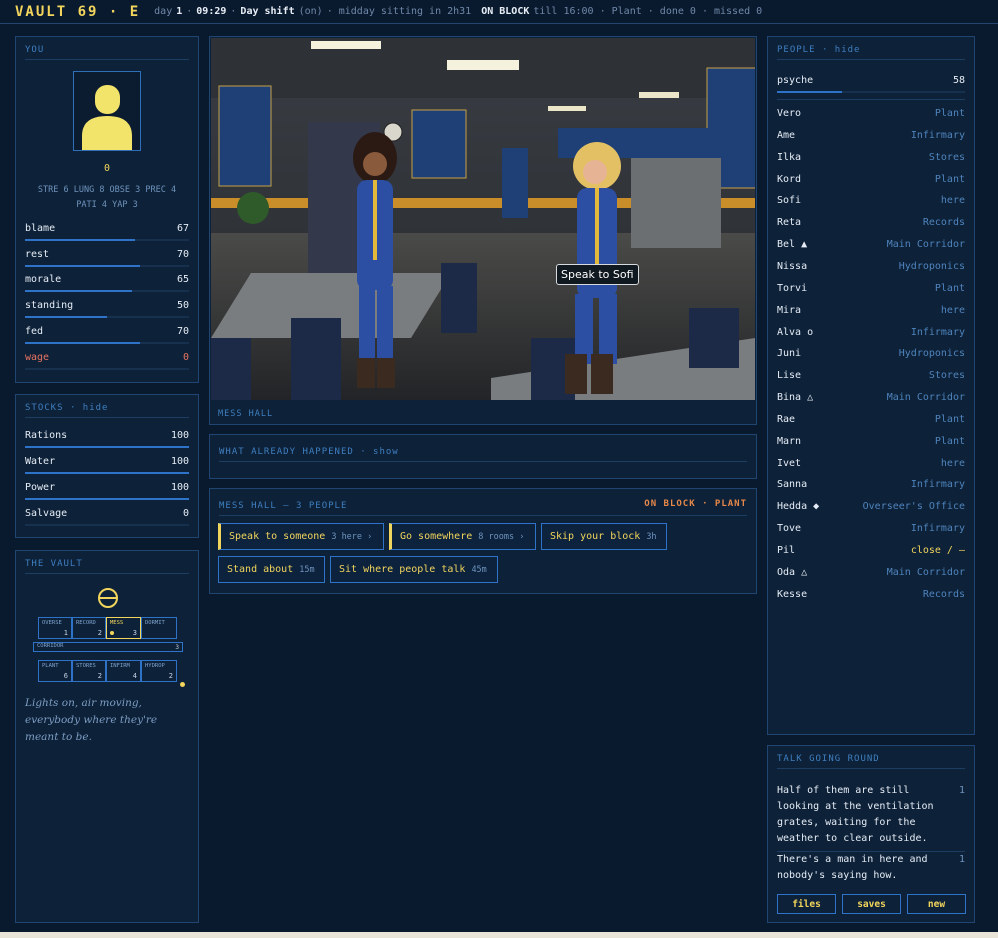 This screenshot has width=998, height=938. Describe the element at coordinates (871, 118) in the screenshot. I see `person-row: Vero Plant` at that location.